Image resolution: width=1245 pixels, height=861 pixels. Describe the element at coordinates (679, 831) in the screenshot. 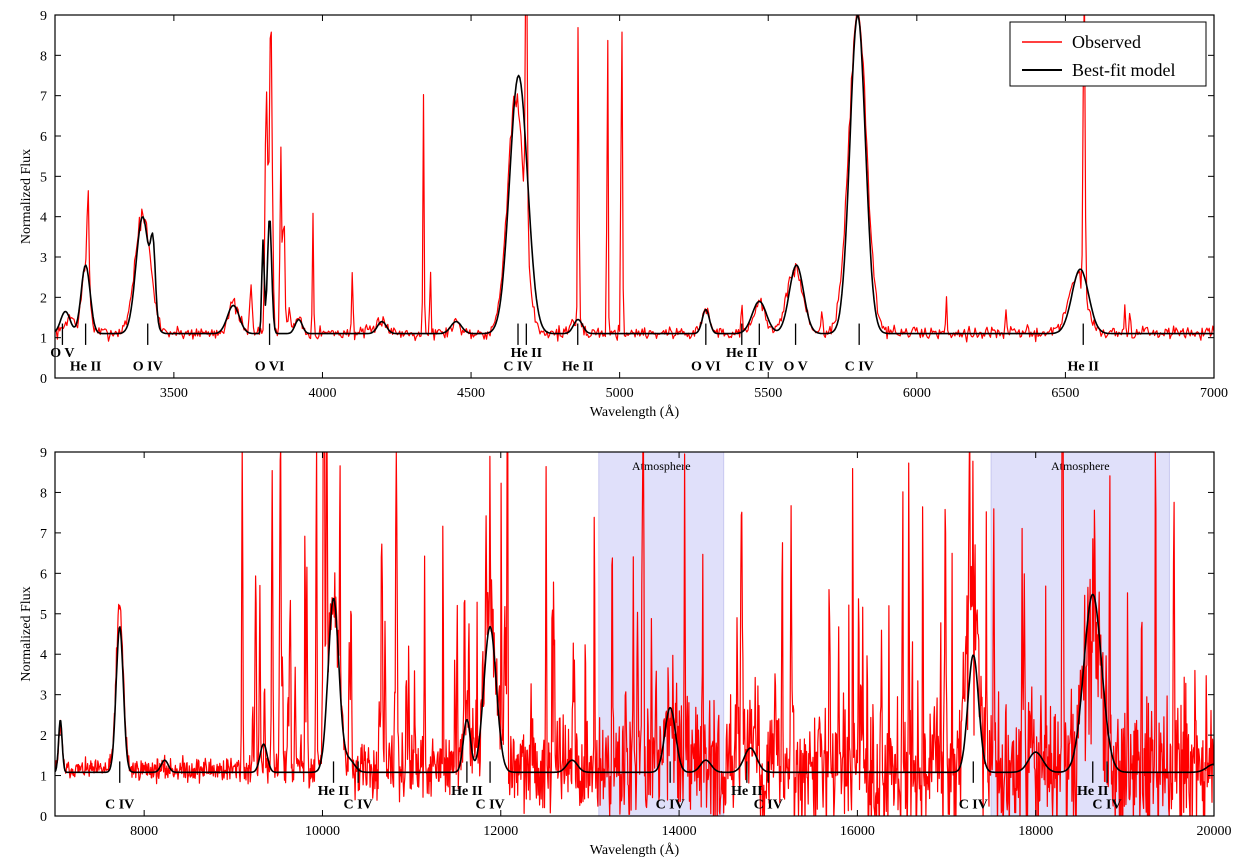

I see `x-tick-label: 14000` at that location.